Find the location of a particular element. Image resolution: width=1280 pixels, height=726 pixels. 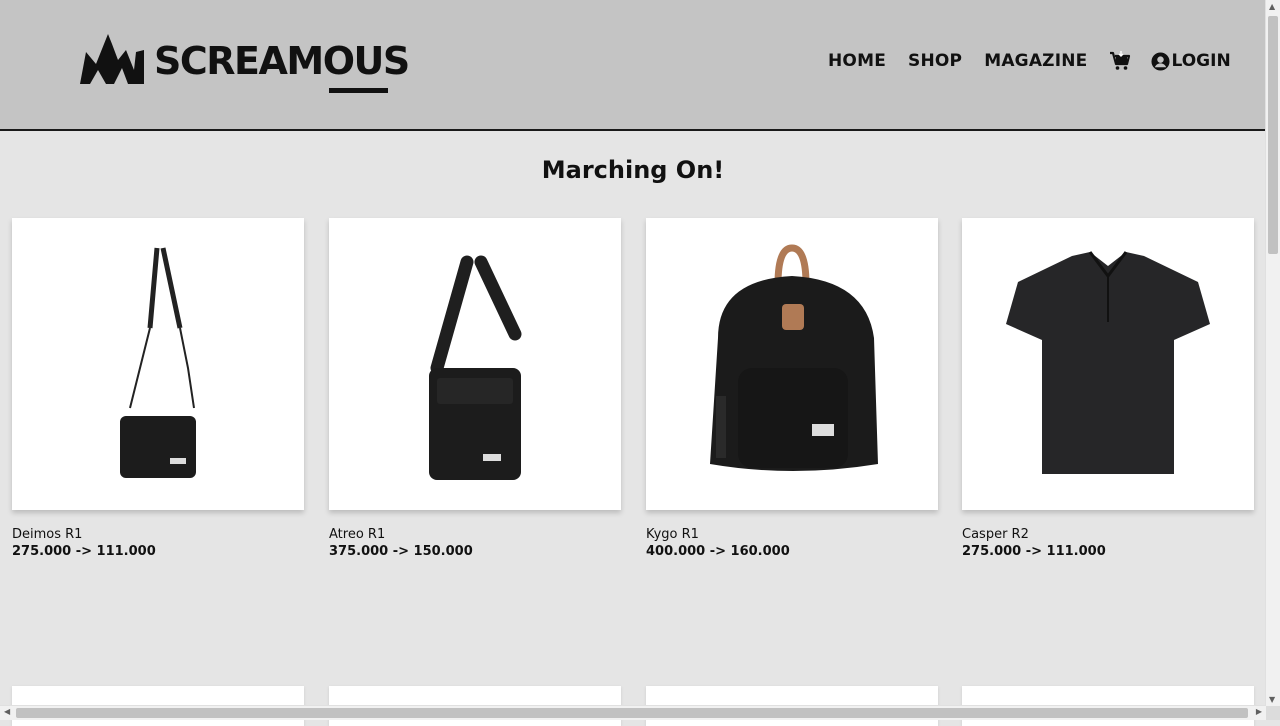

product-name: Kygo R1 is located at coordinates (792, 534).